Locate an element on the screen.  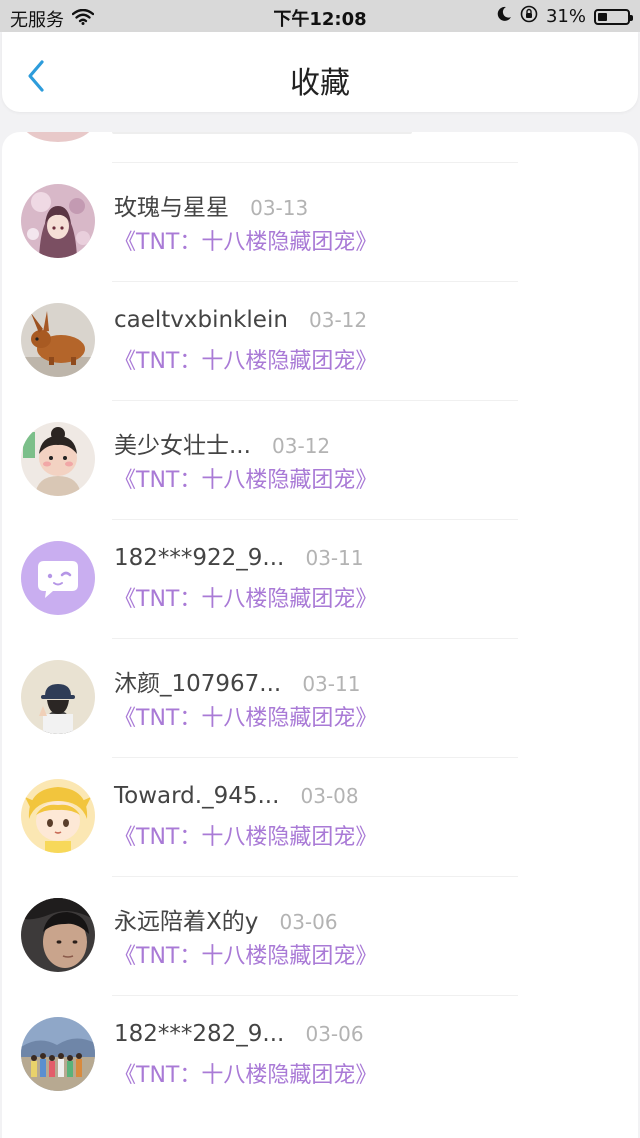
status-right: 31% is located at coordinates (564, 16).